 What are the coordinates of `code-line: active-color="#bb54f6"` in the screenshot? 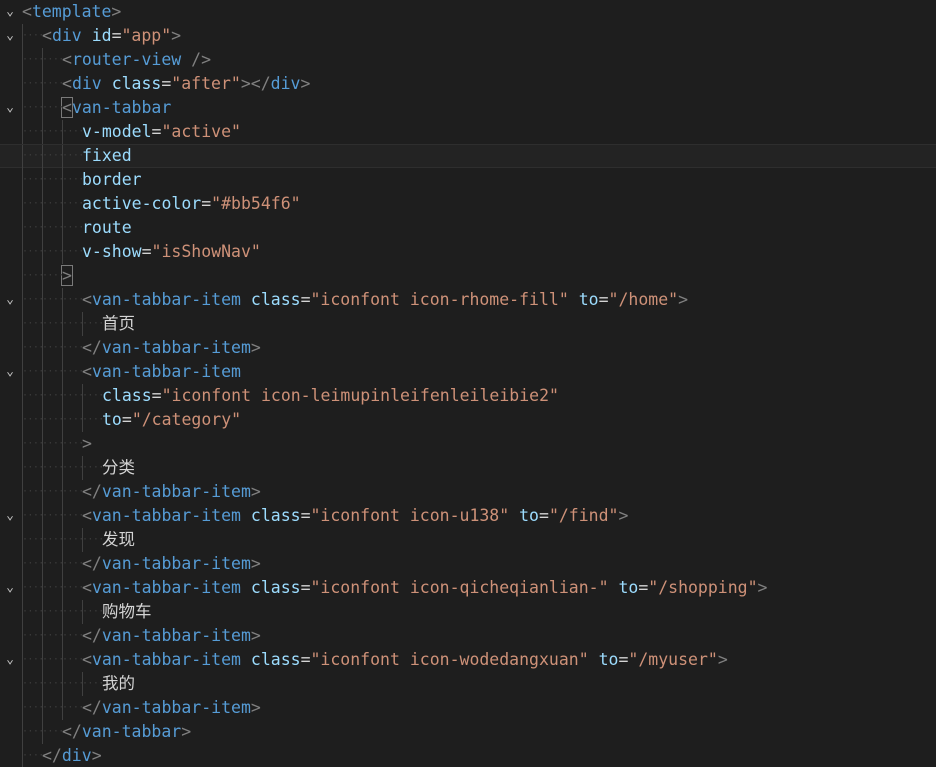 It's located at (468, 204).